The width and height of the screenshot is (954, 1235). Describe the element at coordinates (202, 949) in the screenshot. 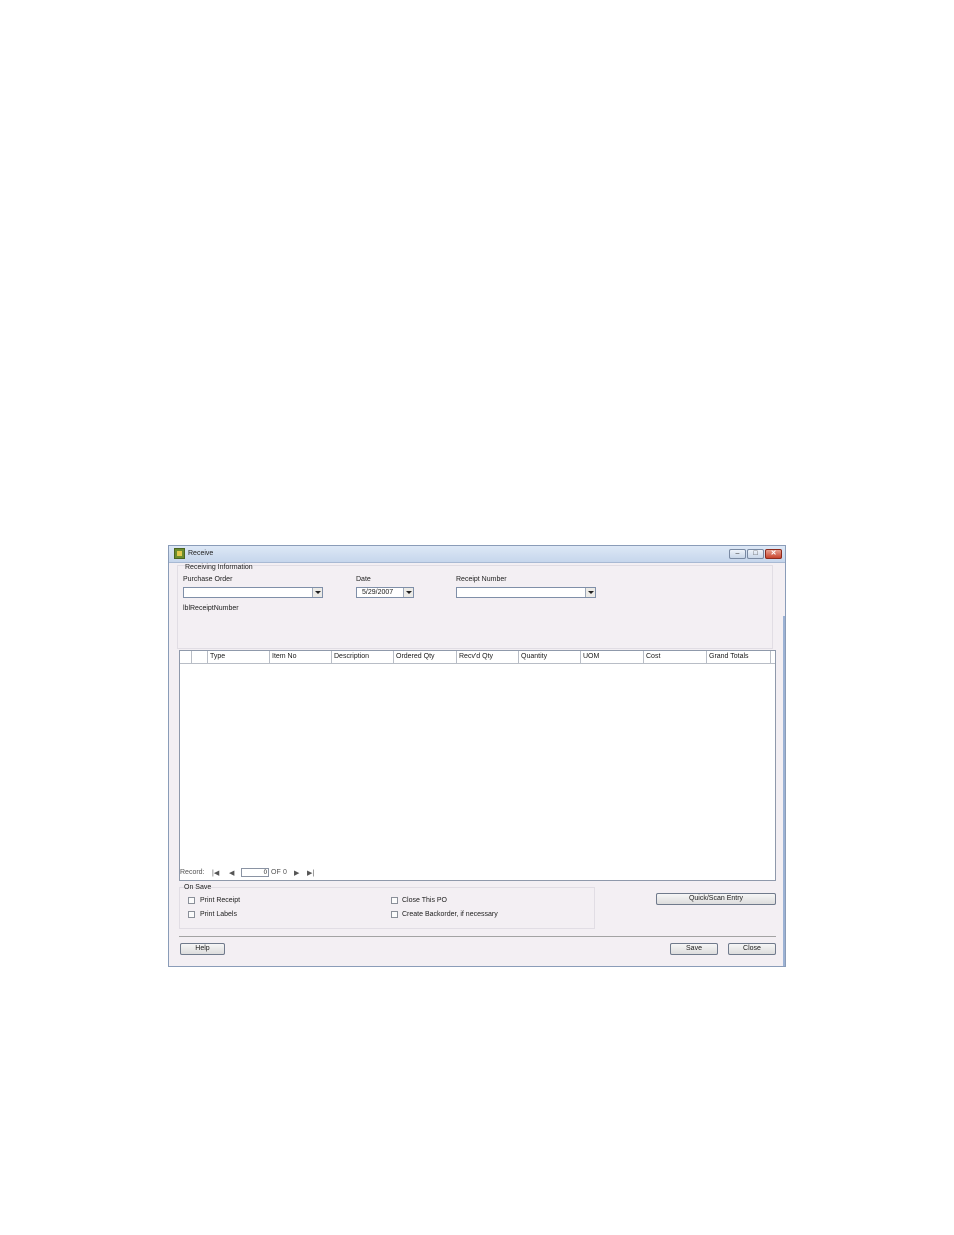

I see `help-button: Help` at that location.